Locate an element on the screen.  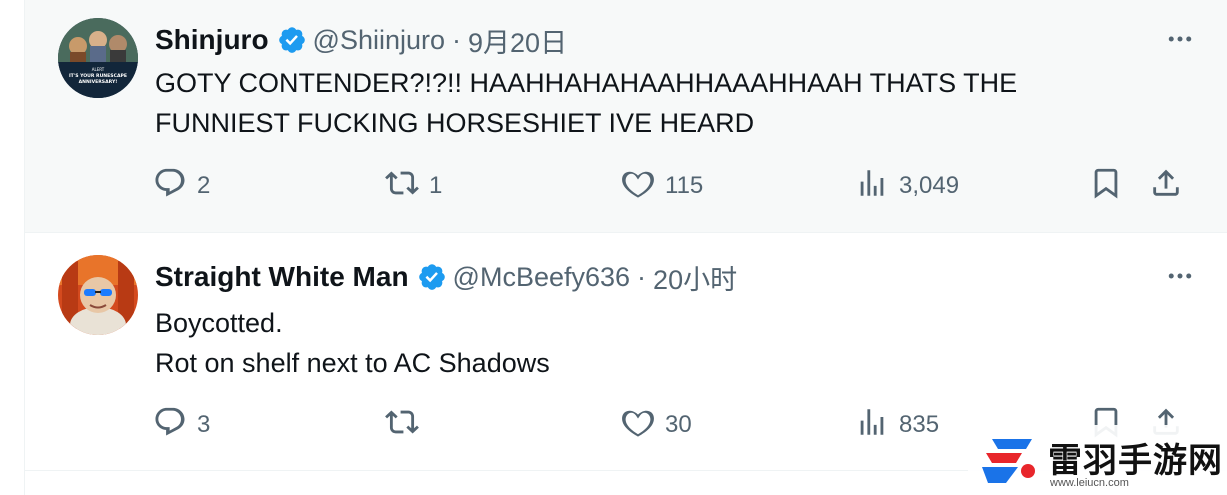
retweet-button is located at coordinates (407, 425).